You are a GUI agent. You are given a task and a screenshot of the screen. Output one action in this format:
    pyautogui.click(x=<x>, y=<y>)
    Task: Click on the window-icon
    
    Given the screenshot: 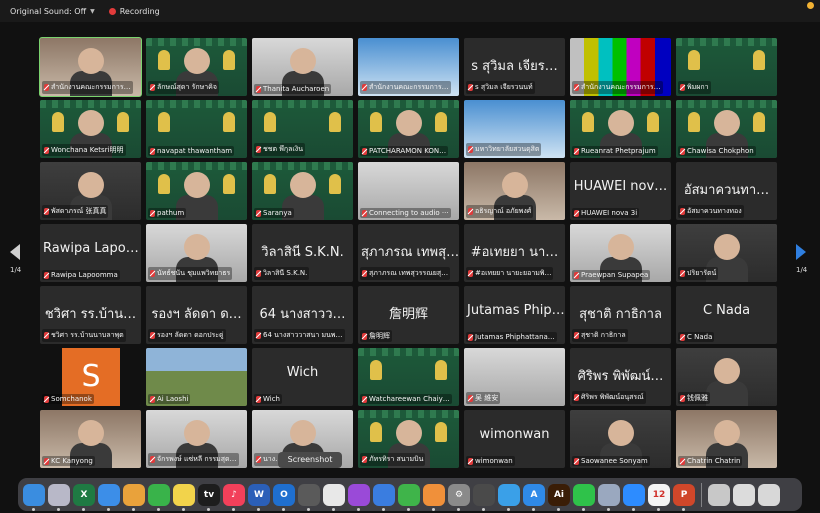 What is the action you would take?
    pyautogui.click(x=719, y=494)
    